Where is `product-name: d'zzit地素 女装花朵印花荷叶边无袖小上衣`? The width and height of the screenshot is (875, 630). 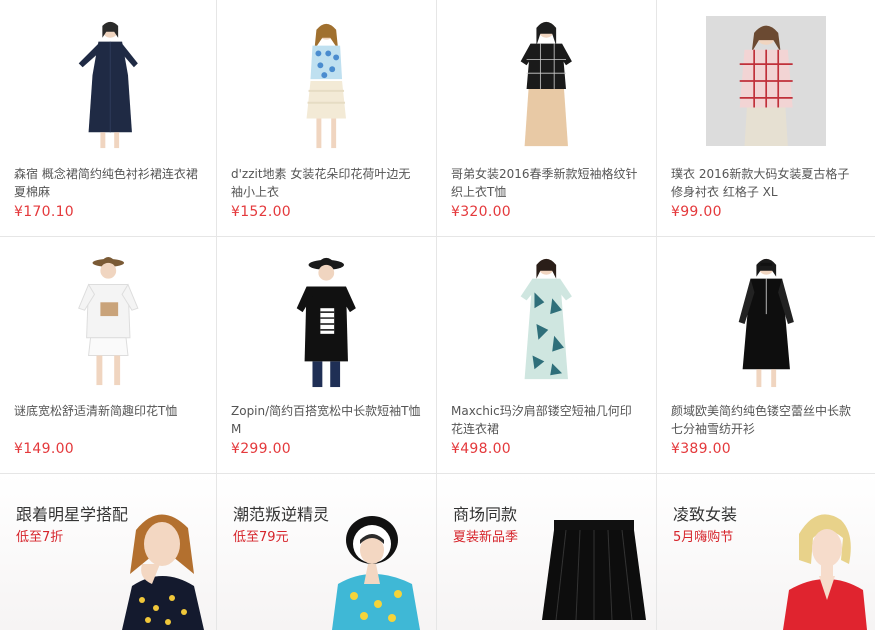 product-name: d'zzit地素 女装花朵印花荷叶边无袖小上衣 is located at coordinates (326, 183).